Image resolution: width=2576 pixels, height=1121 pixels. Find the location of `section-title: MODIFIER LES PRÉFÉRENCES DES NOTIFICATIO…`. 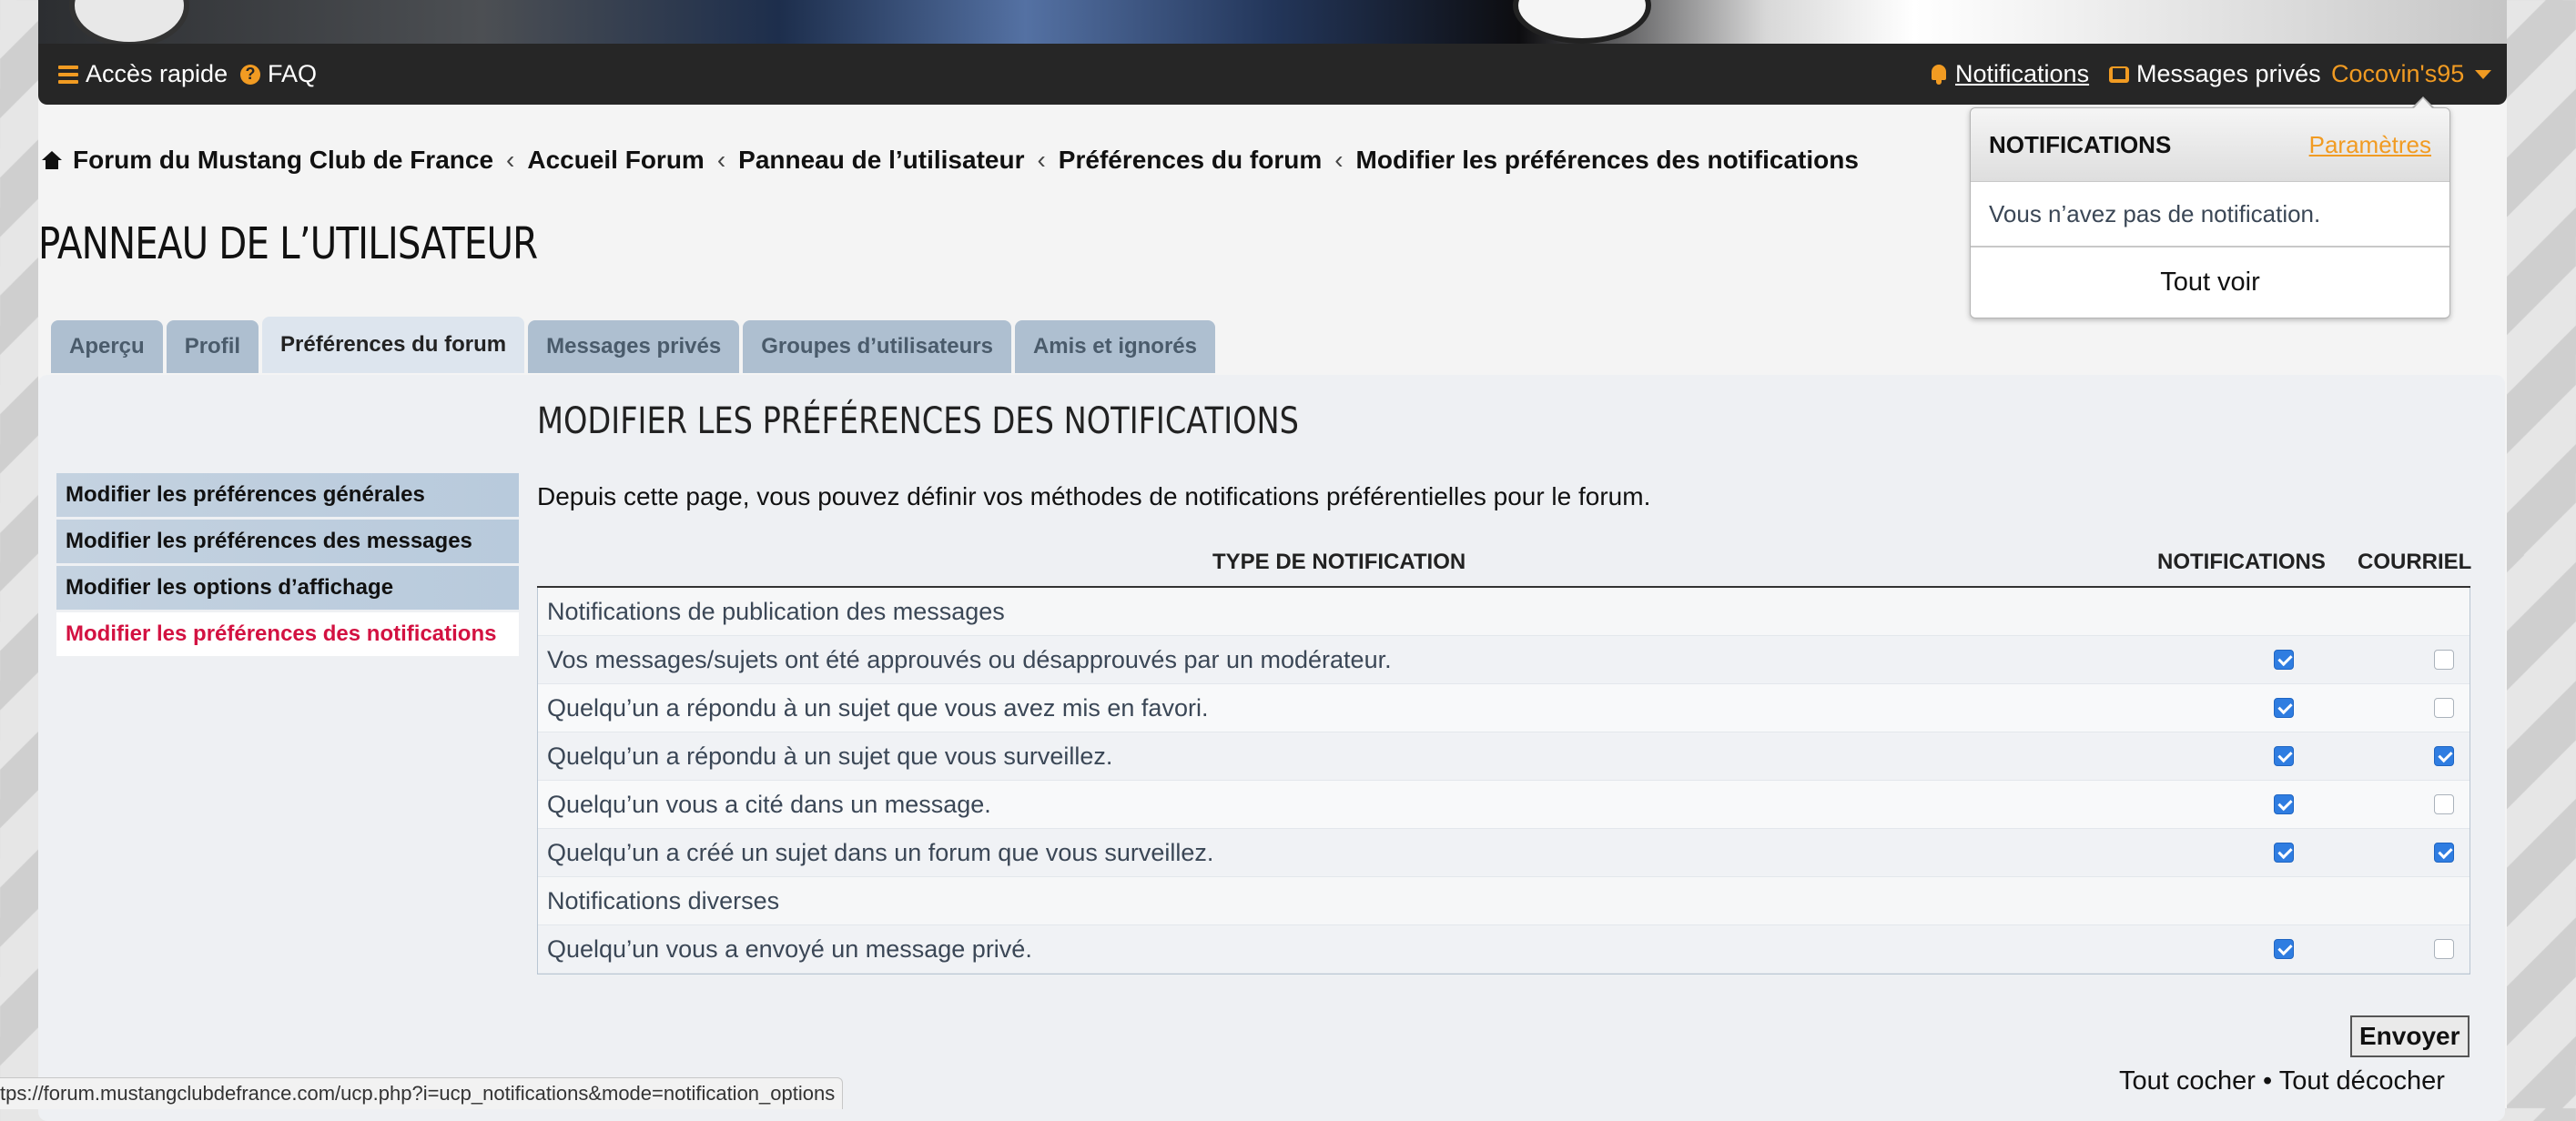

section-title: MODIFIER LES PRÉFÉRENCES DES NOTIFICATIO… is located at coordinates (918, 421).